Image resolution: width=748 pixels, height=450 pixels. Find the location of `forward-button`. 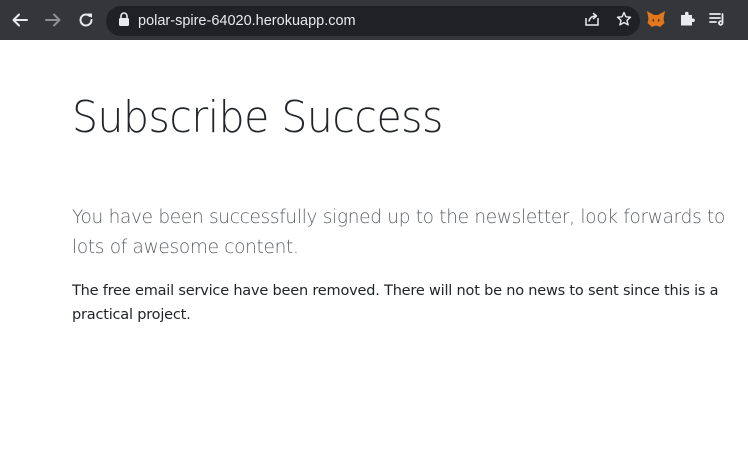

forward-button is located at coordinates (53, 20).